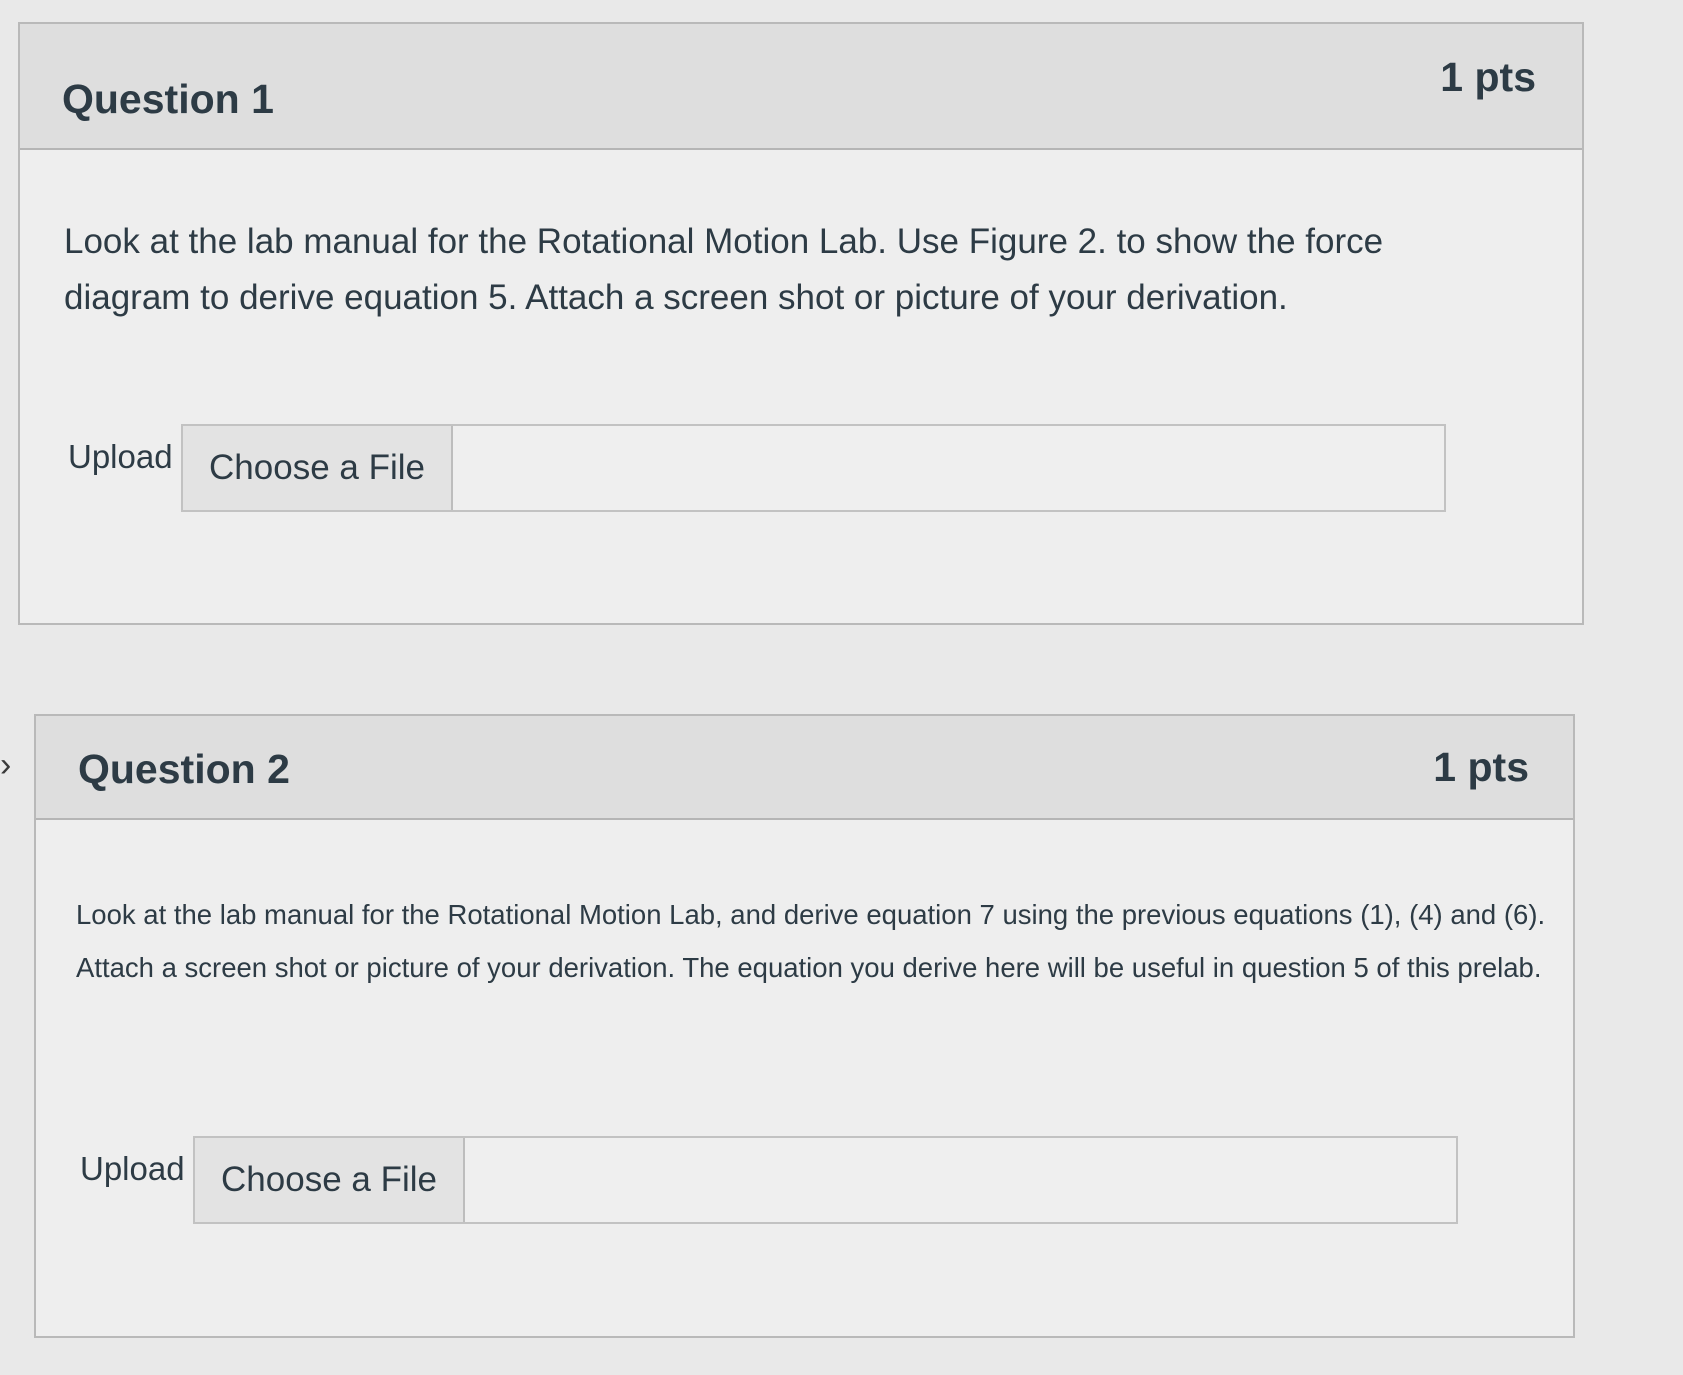  I want to click on question-header: Question 2 1 pts, so click(804, 768).